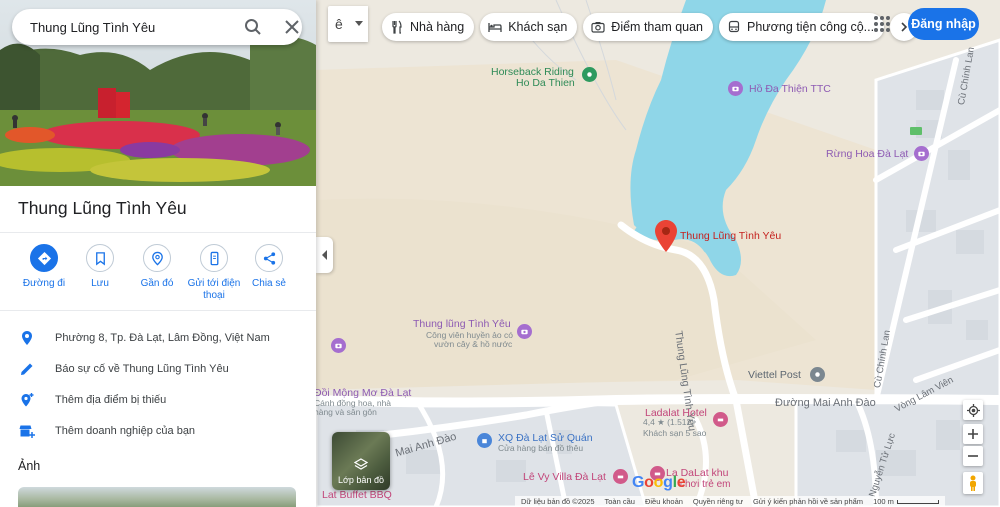 The height and width of the screenshot is (507, 1000). Describe the element at coordinates (27, 338) in the screenshot. I see `location-pin-icon` at that location.